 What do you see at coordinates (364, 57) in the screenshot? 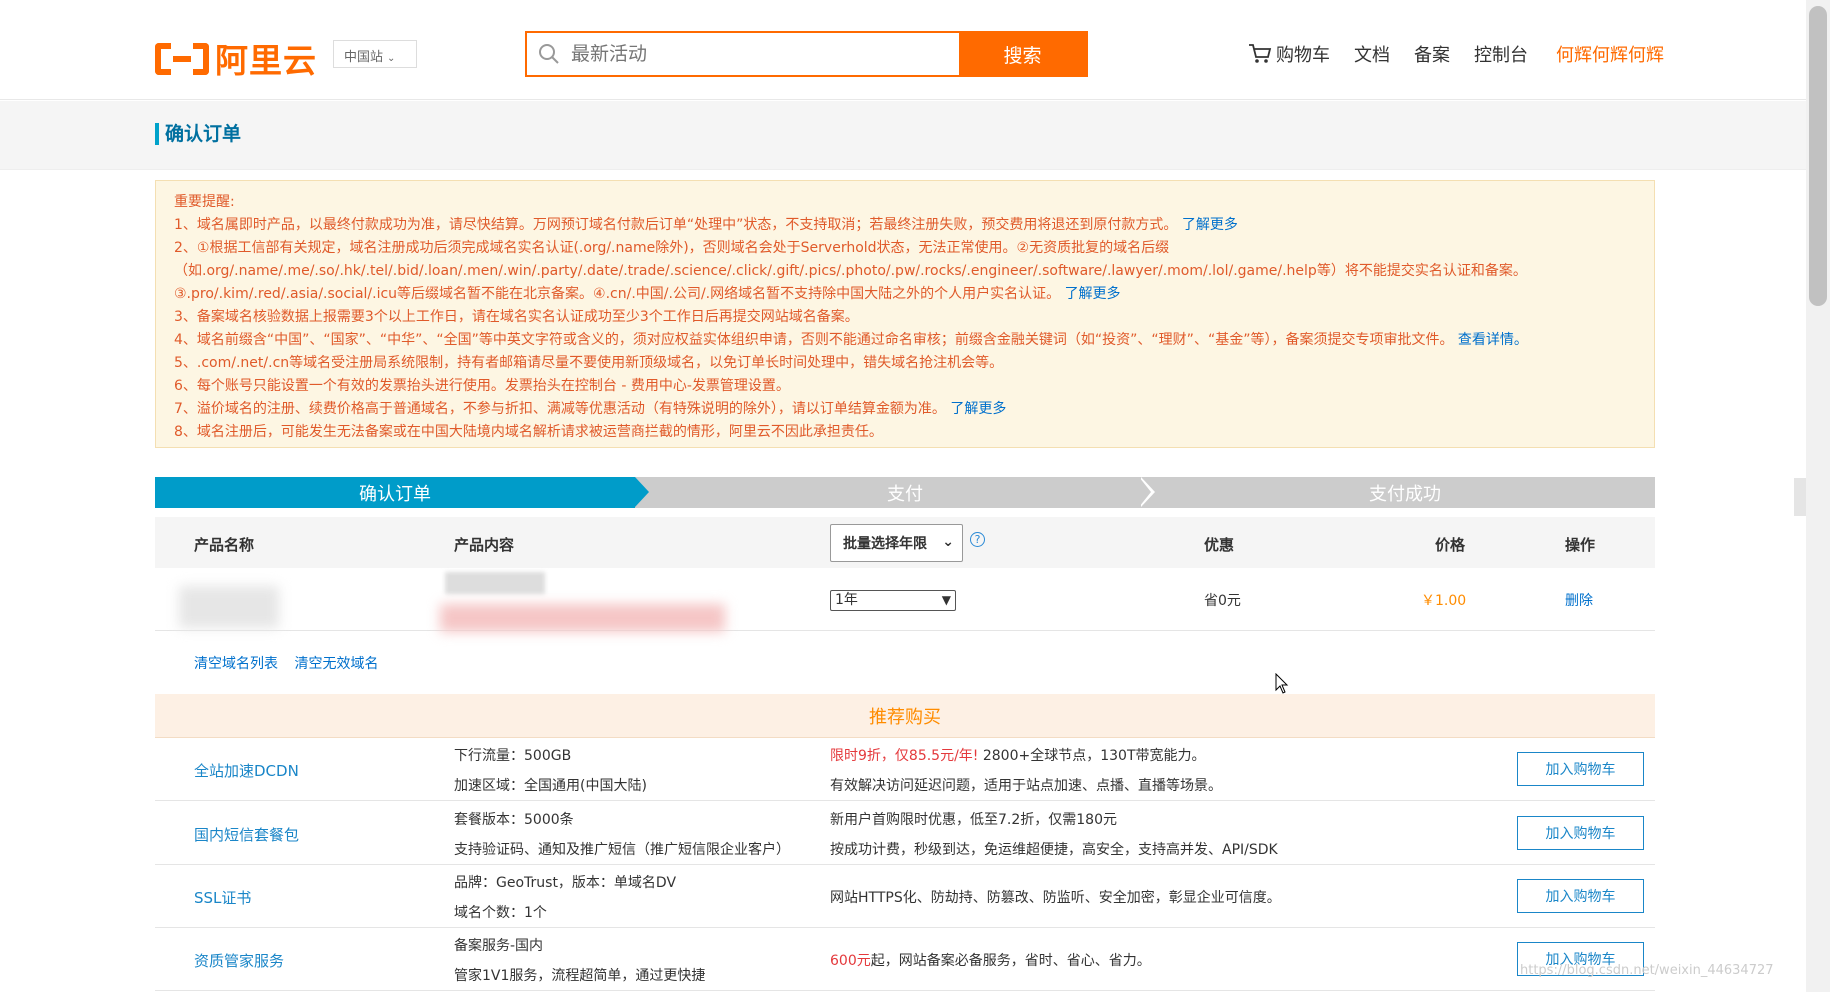
I see `site-selector-label: 中国站` at bounding box center [364, 57].